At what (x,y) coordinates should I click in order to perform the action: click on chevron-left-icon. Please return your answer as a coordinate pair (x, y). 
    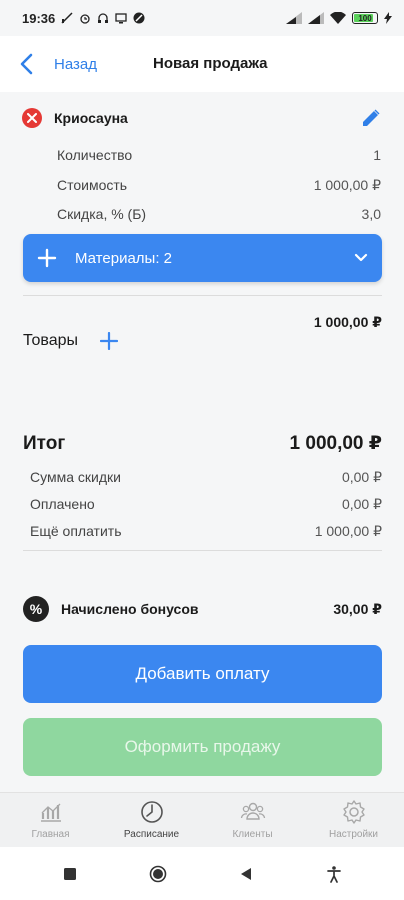
    Looking at the image, I should click on (26, 64).